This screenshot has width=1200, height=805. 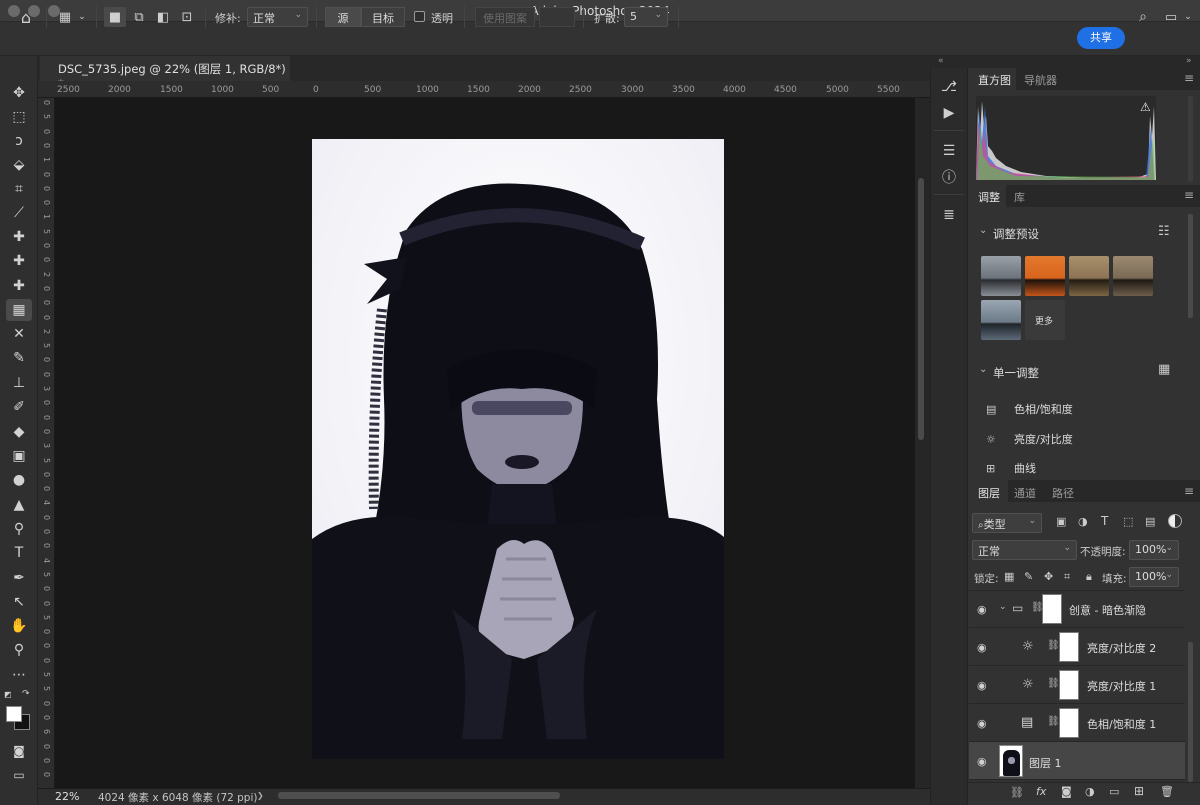 What do you see at coordinates (1167, 791) in the screenshot?
I see `delete-layer-icon: 🗑︎` at bounding box center [1167, 791].